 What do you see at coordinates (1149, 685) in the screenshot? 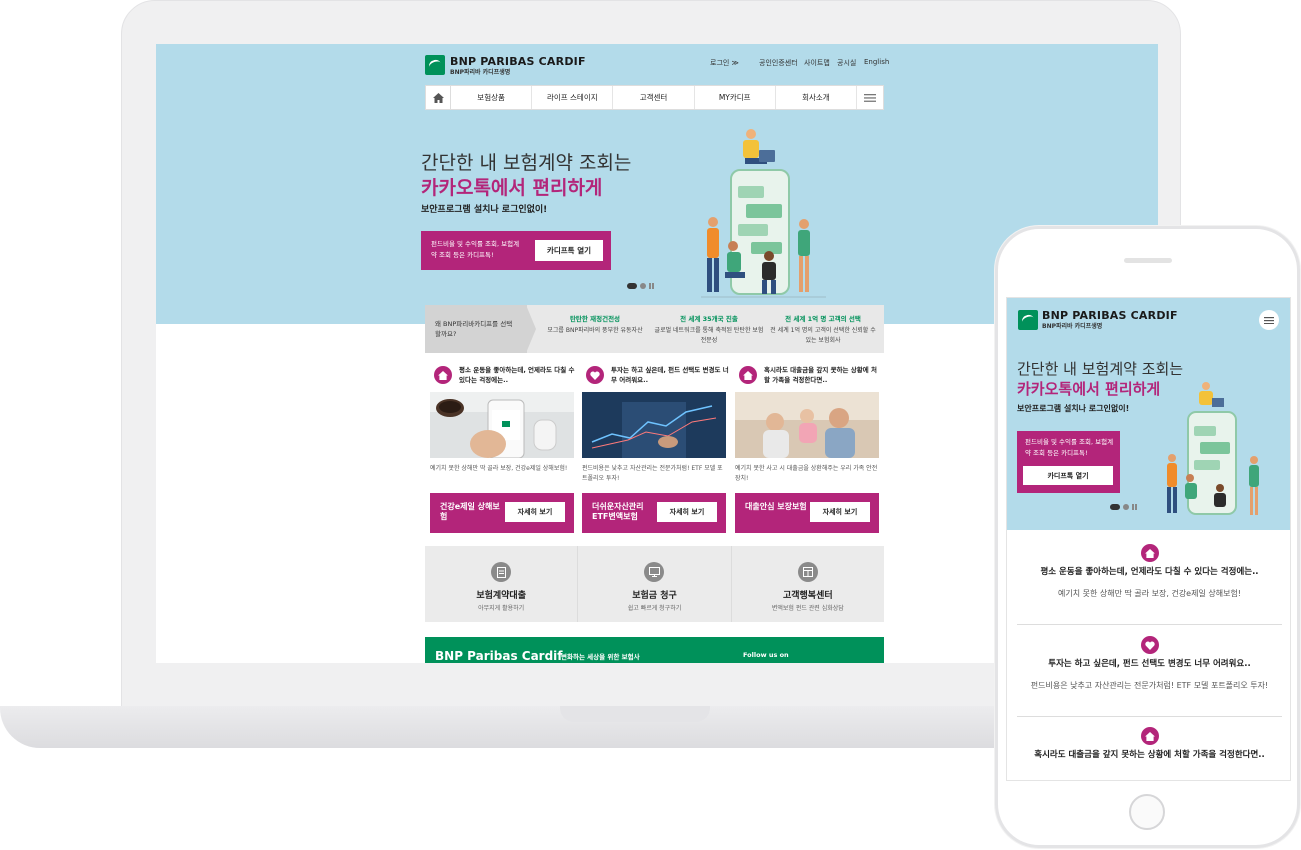
I see `mobile-item-desc: 펀드비용은 낮추고 자산관리는 전문가처럼! ETF 모델 포트폴리오 투자!` at bounding box center [1149, 685].